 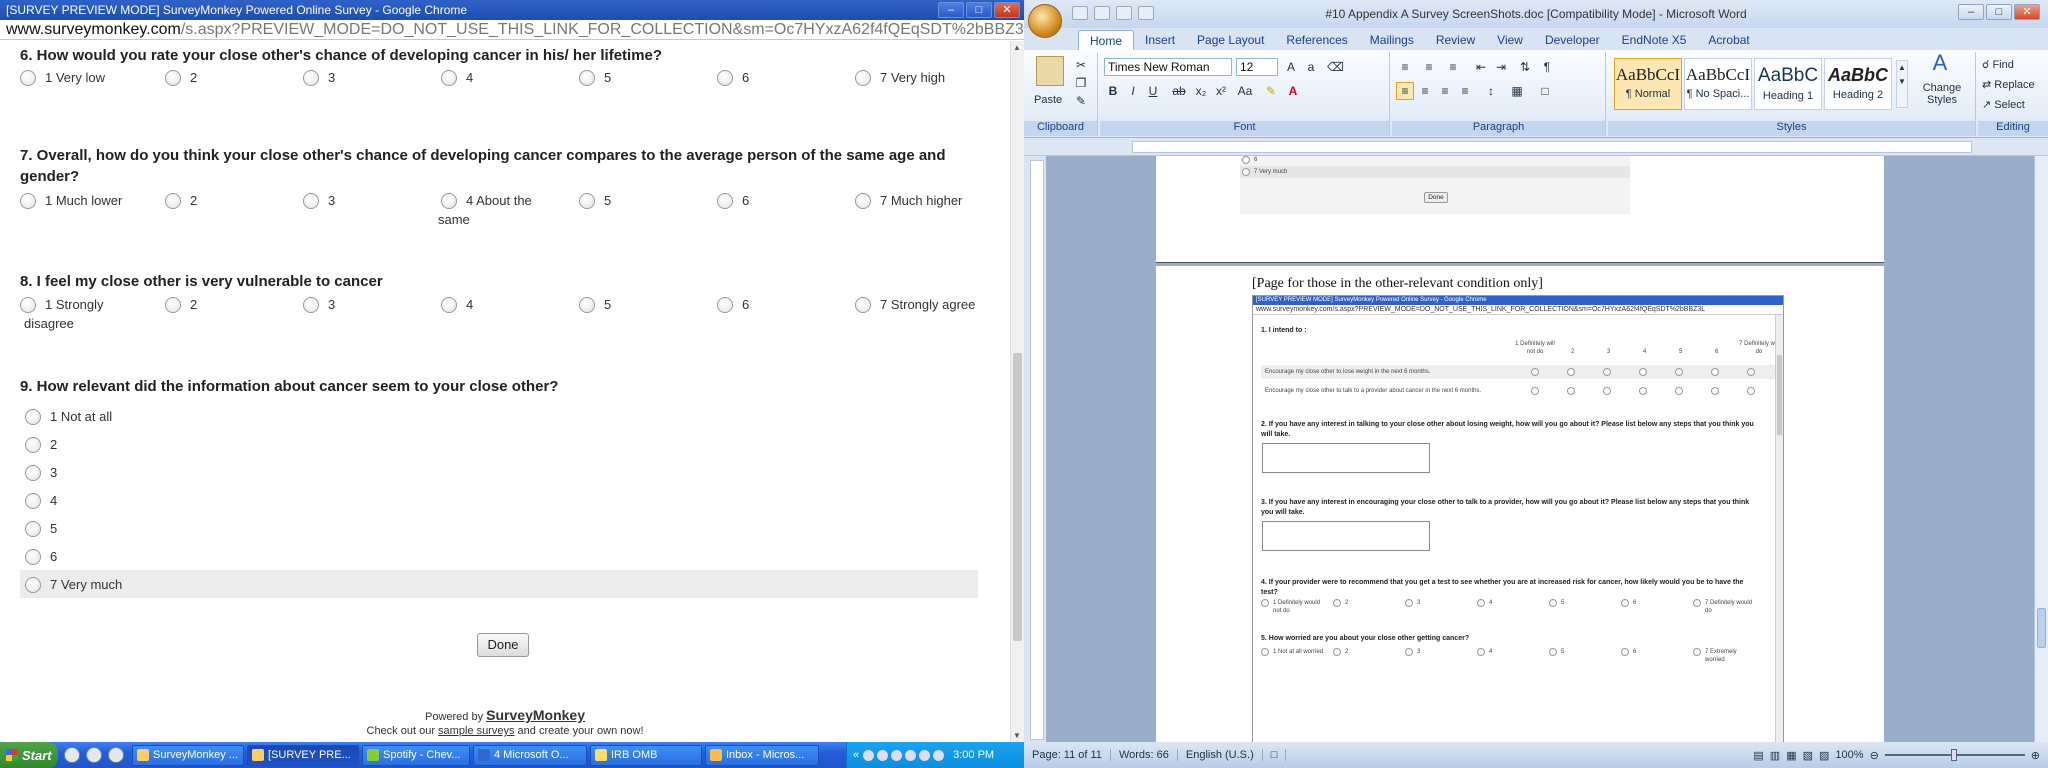 I want to click on zoom-out-icon: ⊖, so click(x=1874, y=755).